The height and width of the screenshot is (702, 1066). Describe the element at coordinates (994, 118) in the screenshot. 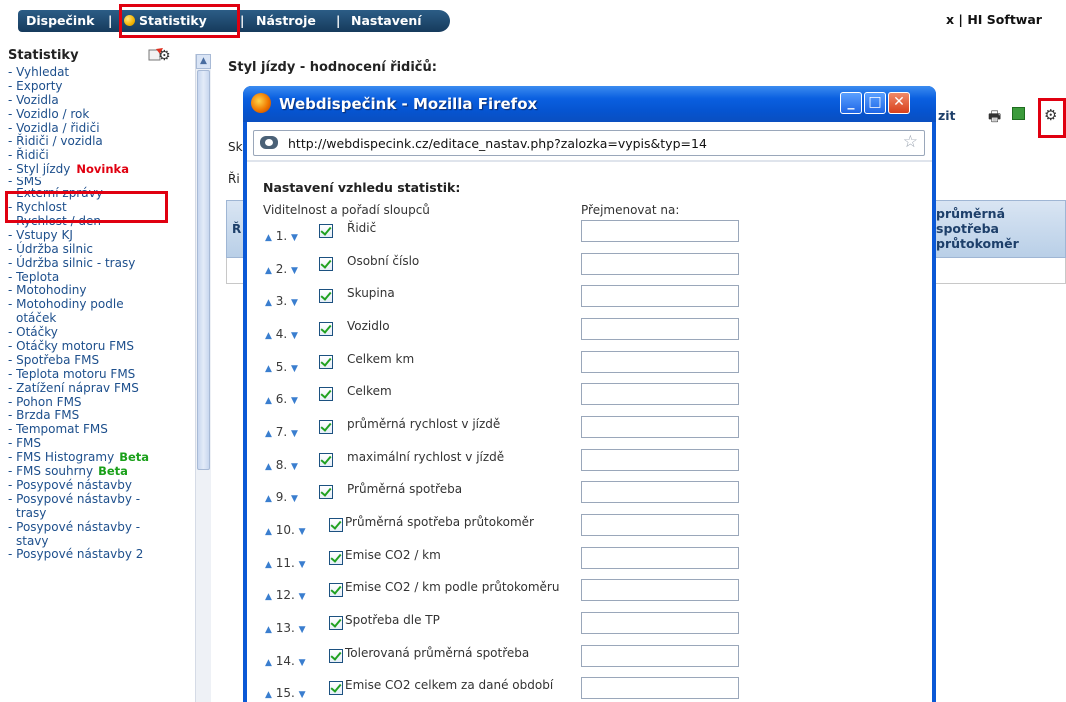

I see `print-icon: 🖶` at that location.